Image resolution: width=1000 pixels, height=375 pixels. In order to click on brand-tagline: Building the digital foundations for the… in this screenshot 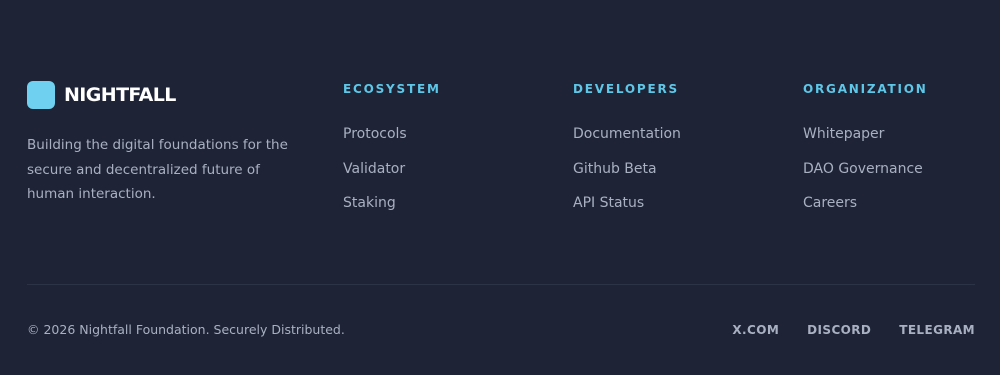, I will do `click(157, 169)`.